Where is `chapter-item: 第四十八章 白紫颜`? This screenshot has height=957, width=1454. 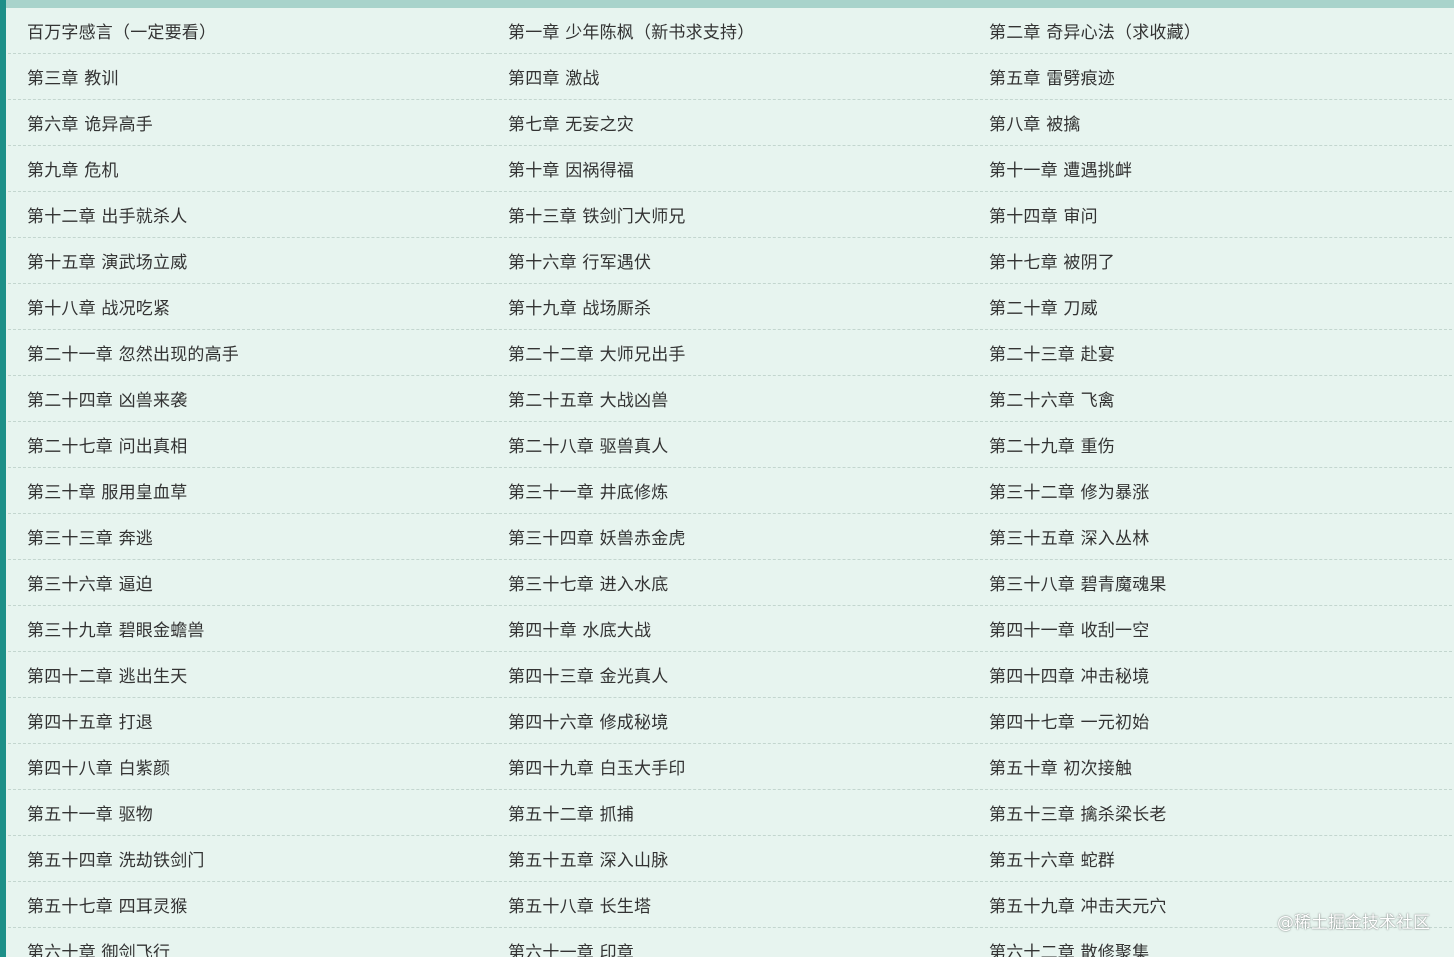
chapter-item: 第四十八章 白紫颜 is located at coordinates (248, 767).